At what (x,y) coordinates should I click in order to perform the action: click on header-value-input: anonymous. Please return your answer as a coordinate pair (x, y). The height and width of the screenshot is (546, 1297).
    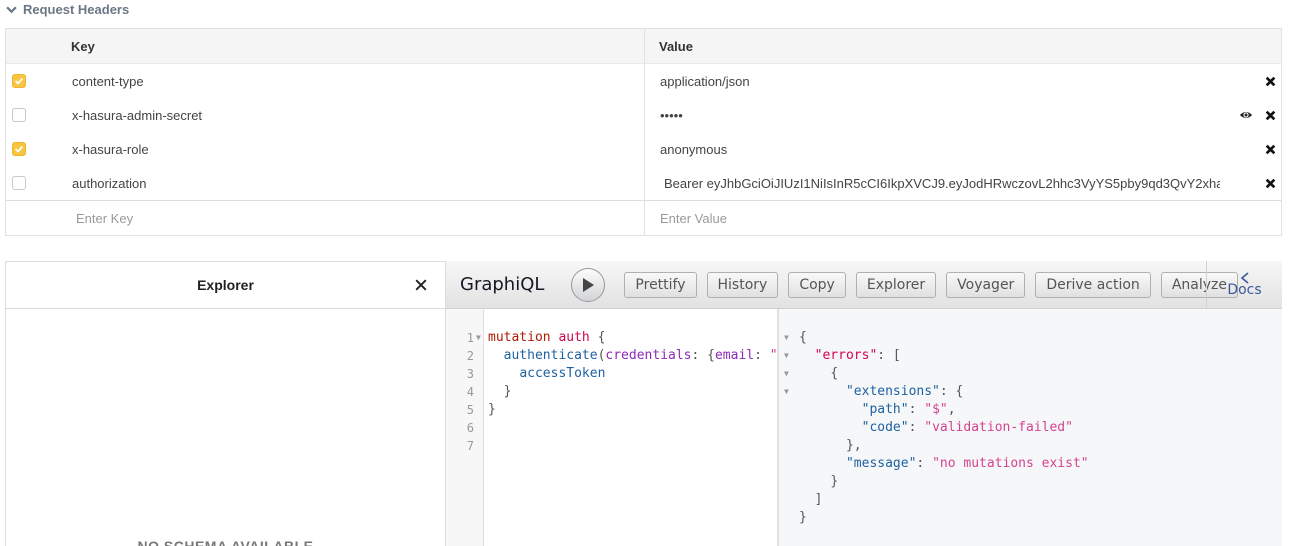
    Looking at the image, I should click on (962, 149).